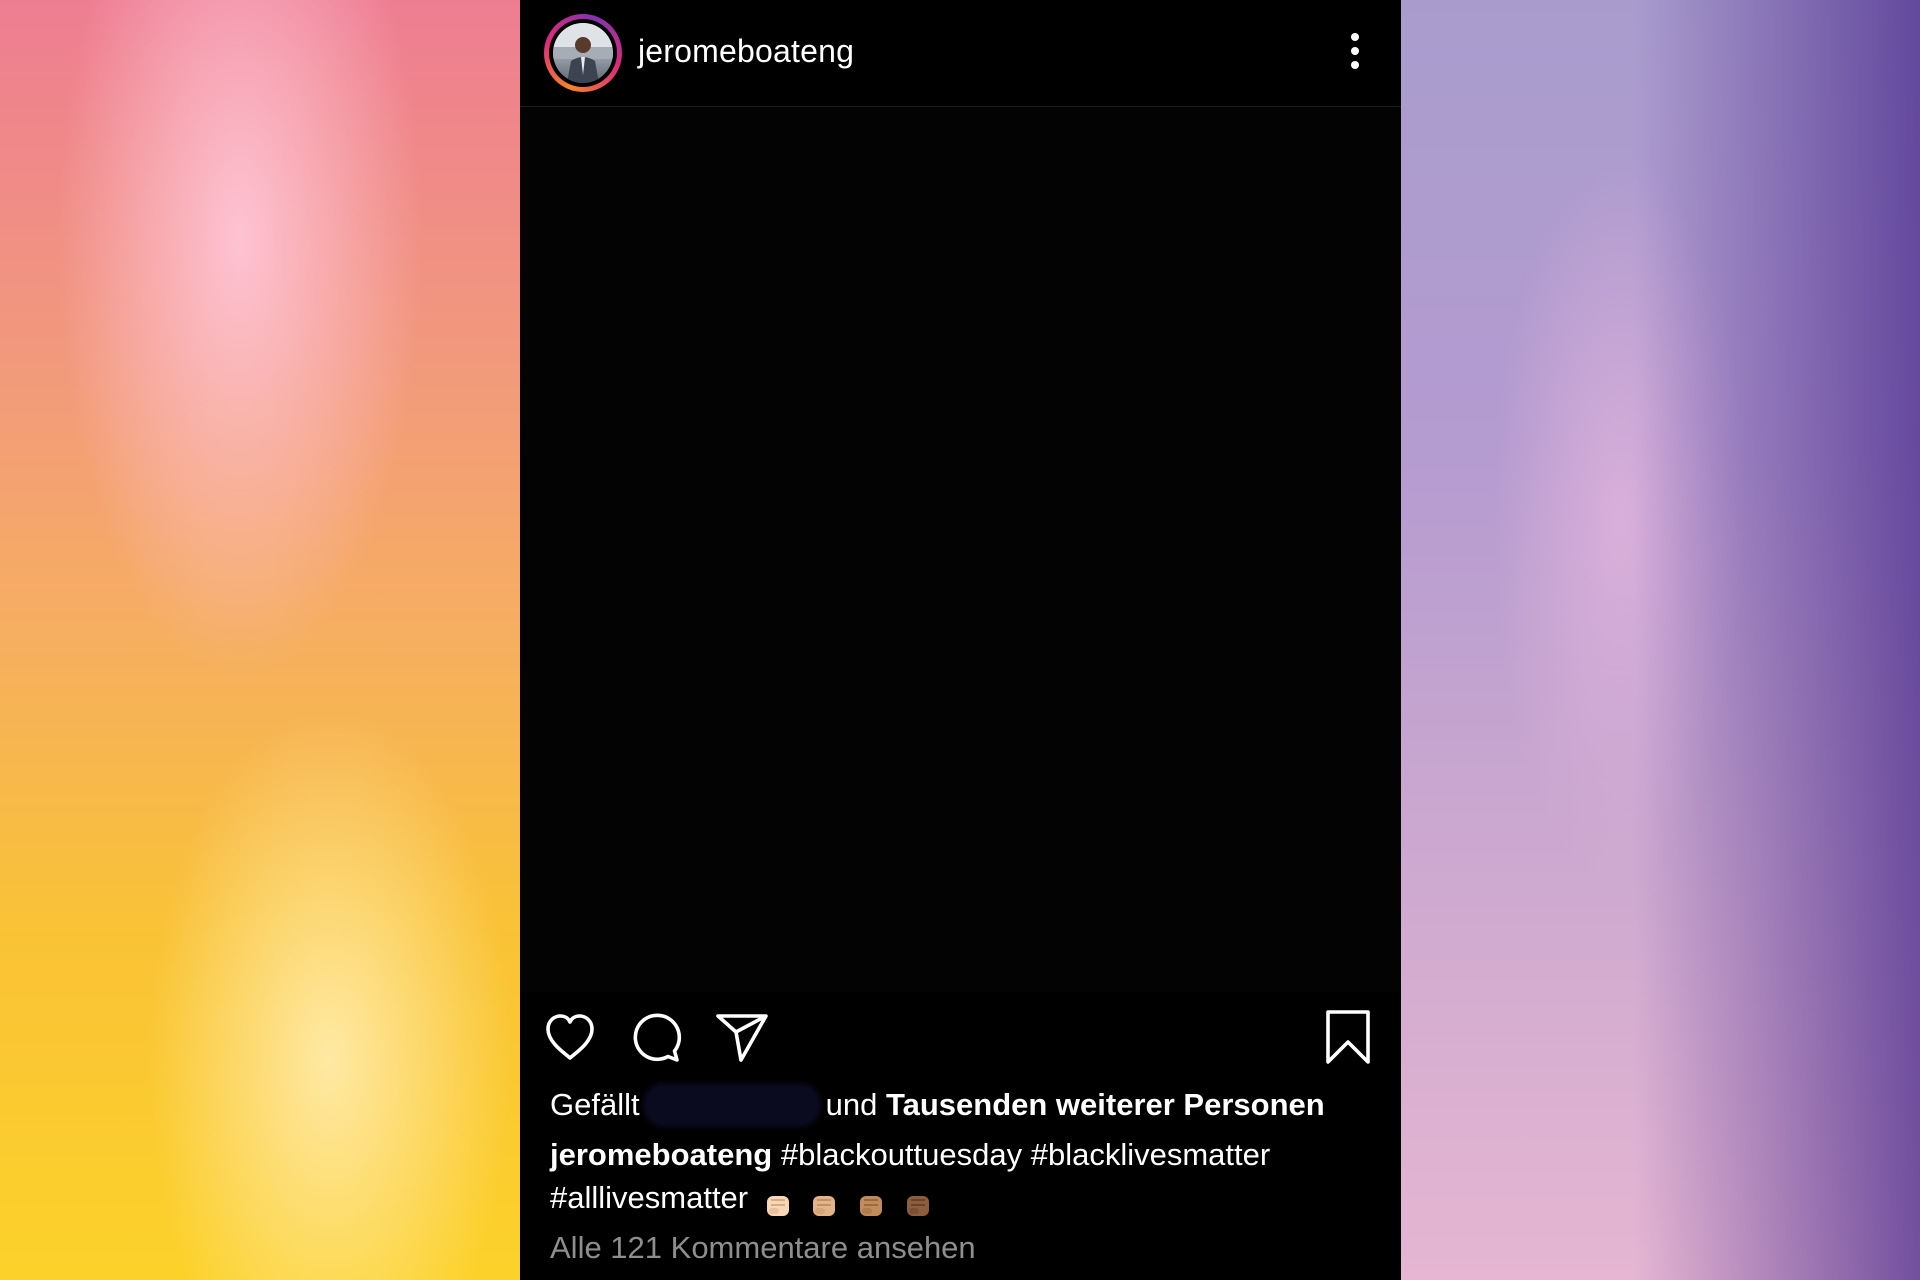 Image resolution: width=1920 pixels, height=1280 pixels. I want to click on avatar, so click(583, 53).